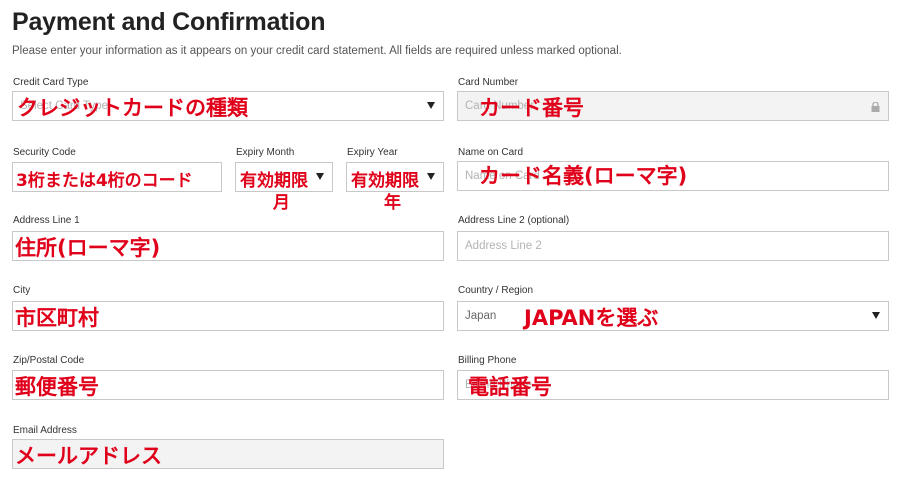 The width and height of the screenshot is (905, 494). I want to click on name-on-card-label: Name on Card, so click(491, 152).